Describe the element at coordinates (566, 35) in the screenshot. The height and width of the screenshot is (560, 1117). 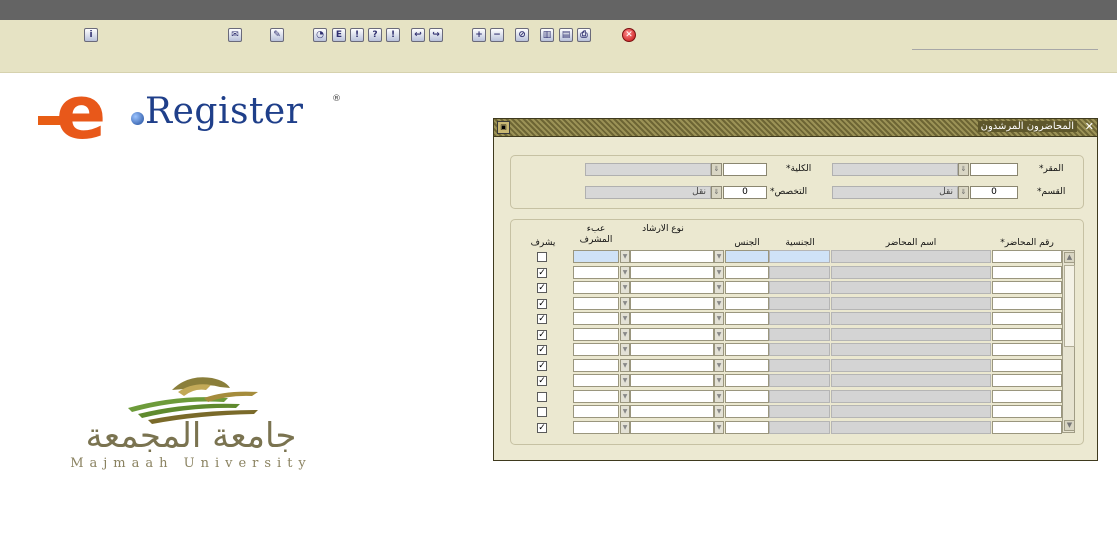
I see `lov-icon: ▤` at that location.